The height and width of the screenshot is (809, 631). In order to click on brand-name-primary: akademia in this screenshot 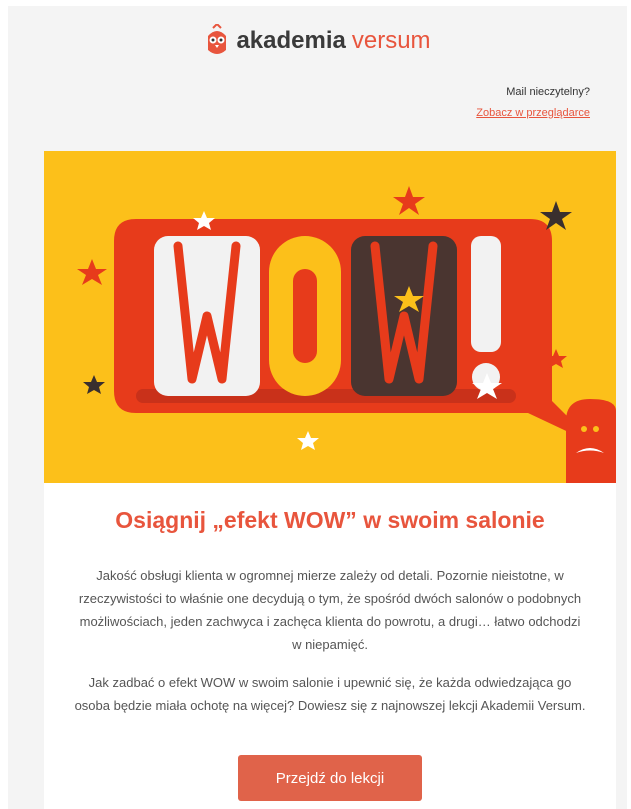, I will do `click(291, 40)`.